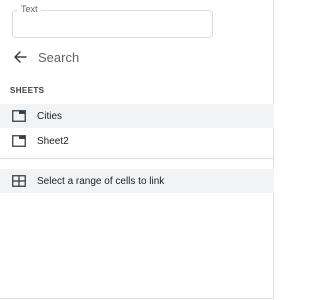 Image resolution: width=320 pixels, height=300 pixels. I want to click on search-label: Search, so click(59, 57).